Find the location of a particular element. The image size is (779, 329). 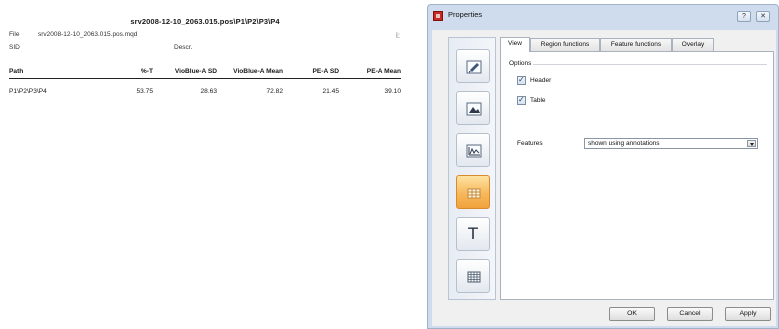

report-title: srv2008-12-10_2063.015.pos\P1\P2\P3\P4 is located at coordinates (205, 21).